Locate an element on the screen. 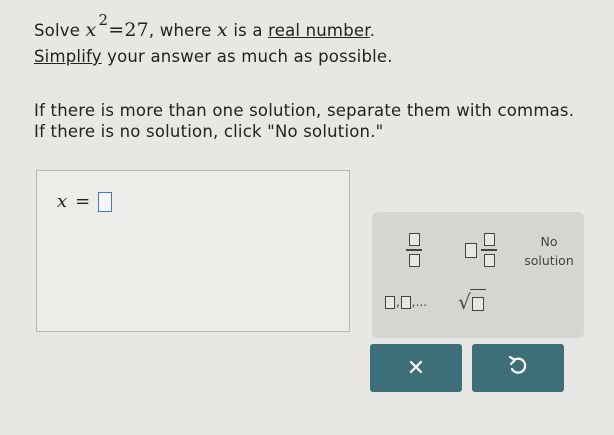 The width and height of the screenshot is (614, 435). simplify-link: Simplify is located at coordinates (68, 56).